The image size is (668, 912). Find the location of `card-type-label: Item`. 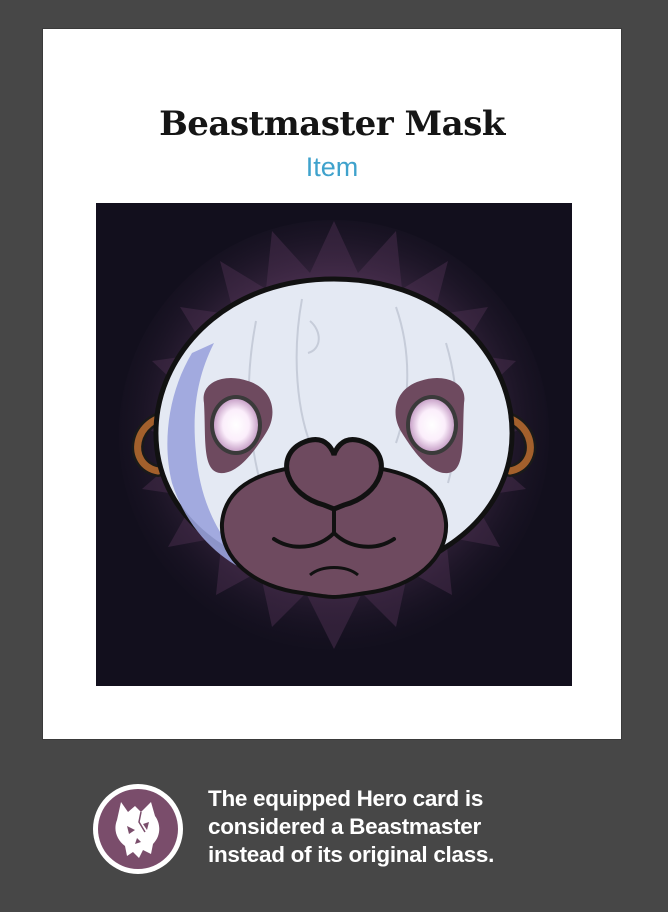

card-type-label: Item is located at coordinates (332, 167).